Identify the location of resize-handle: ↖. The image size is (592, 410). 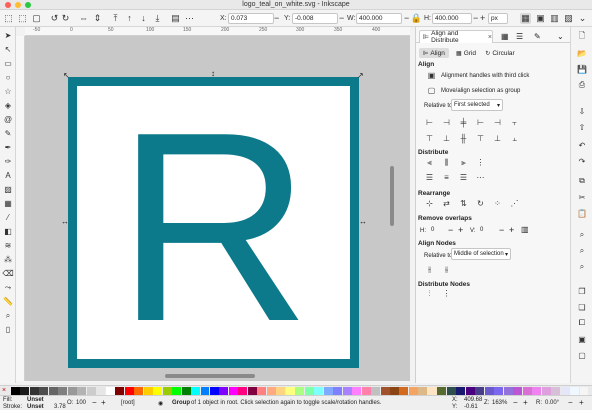
(66, 75).